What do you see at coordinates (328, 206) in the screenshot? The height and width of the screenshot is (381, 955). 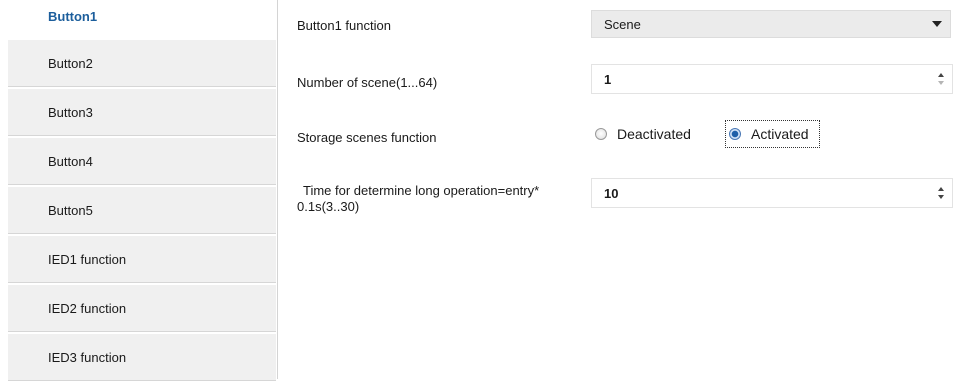 I see `long-operation-label-line2: 0.1s(3..30)` at bounding box center [328, 206].